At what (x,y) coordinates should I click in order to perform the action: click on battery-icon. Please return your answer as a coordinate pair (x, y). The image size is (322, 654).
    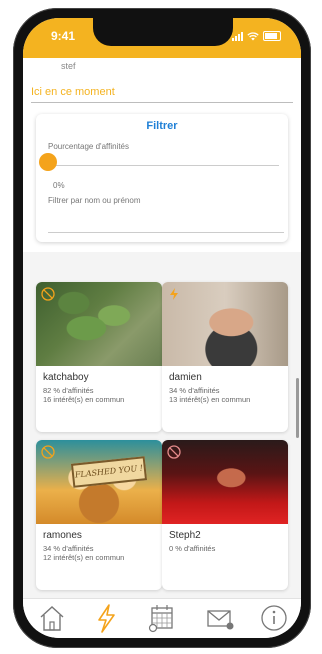
    Looking at the image, I should click on (272, 36).